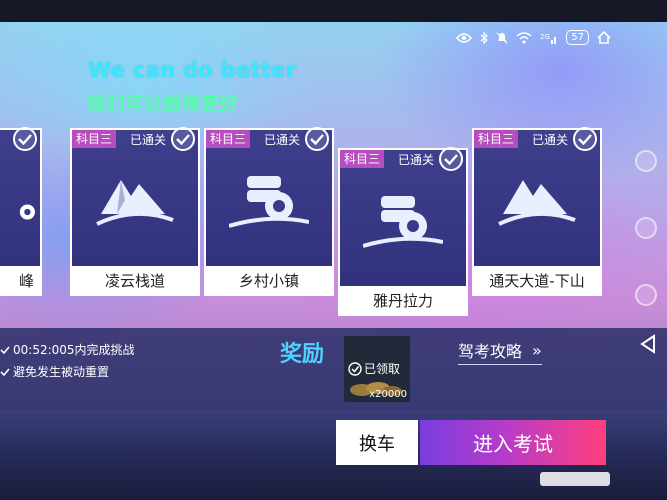 The image size is (667, 500). I want to click on condition-time: 00:52:005内完成挑战, so click(67, 349).